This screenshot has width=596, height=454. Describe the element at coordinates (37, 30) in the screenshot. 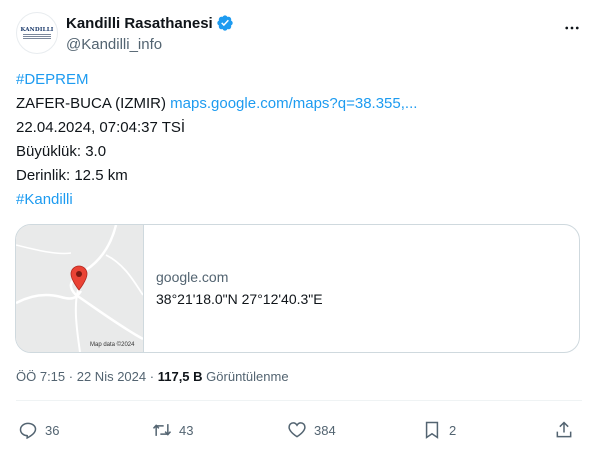

I see `avatar-logo-text: KANDILLI` at that location.